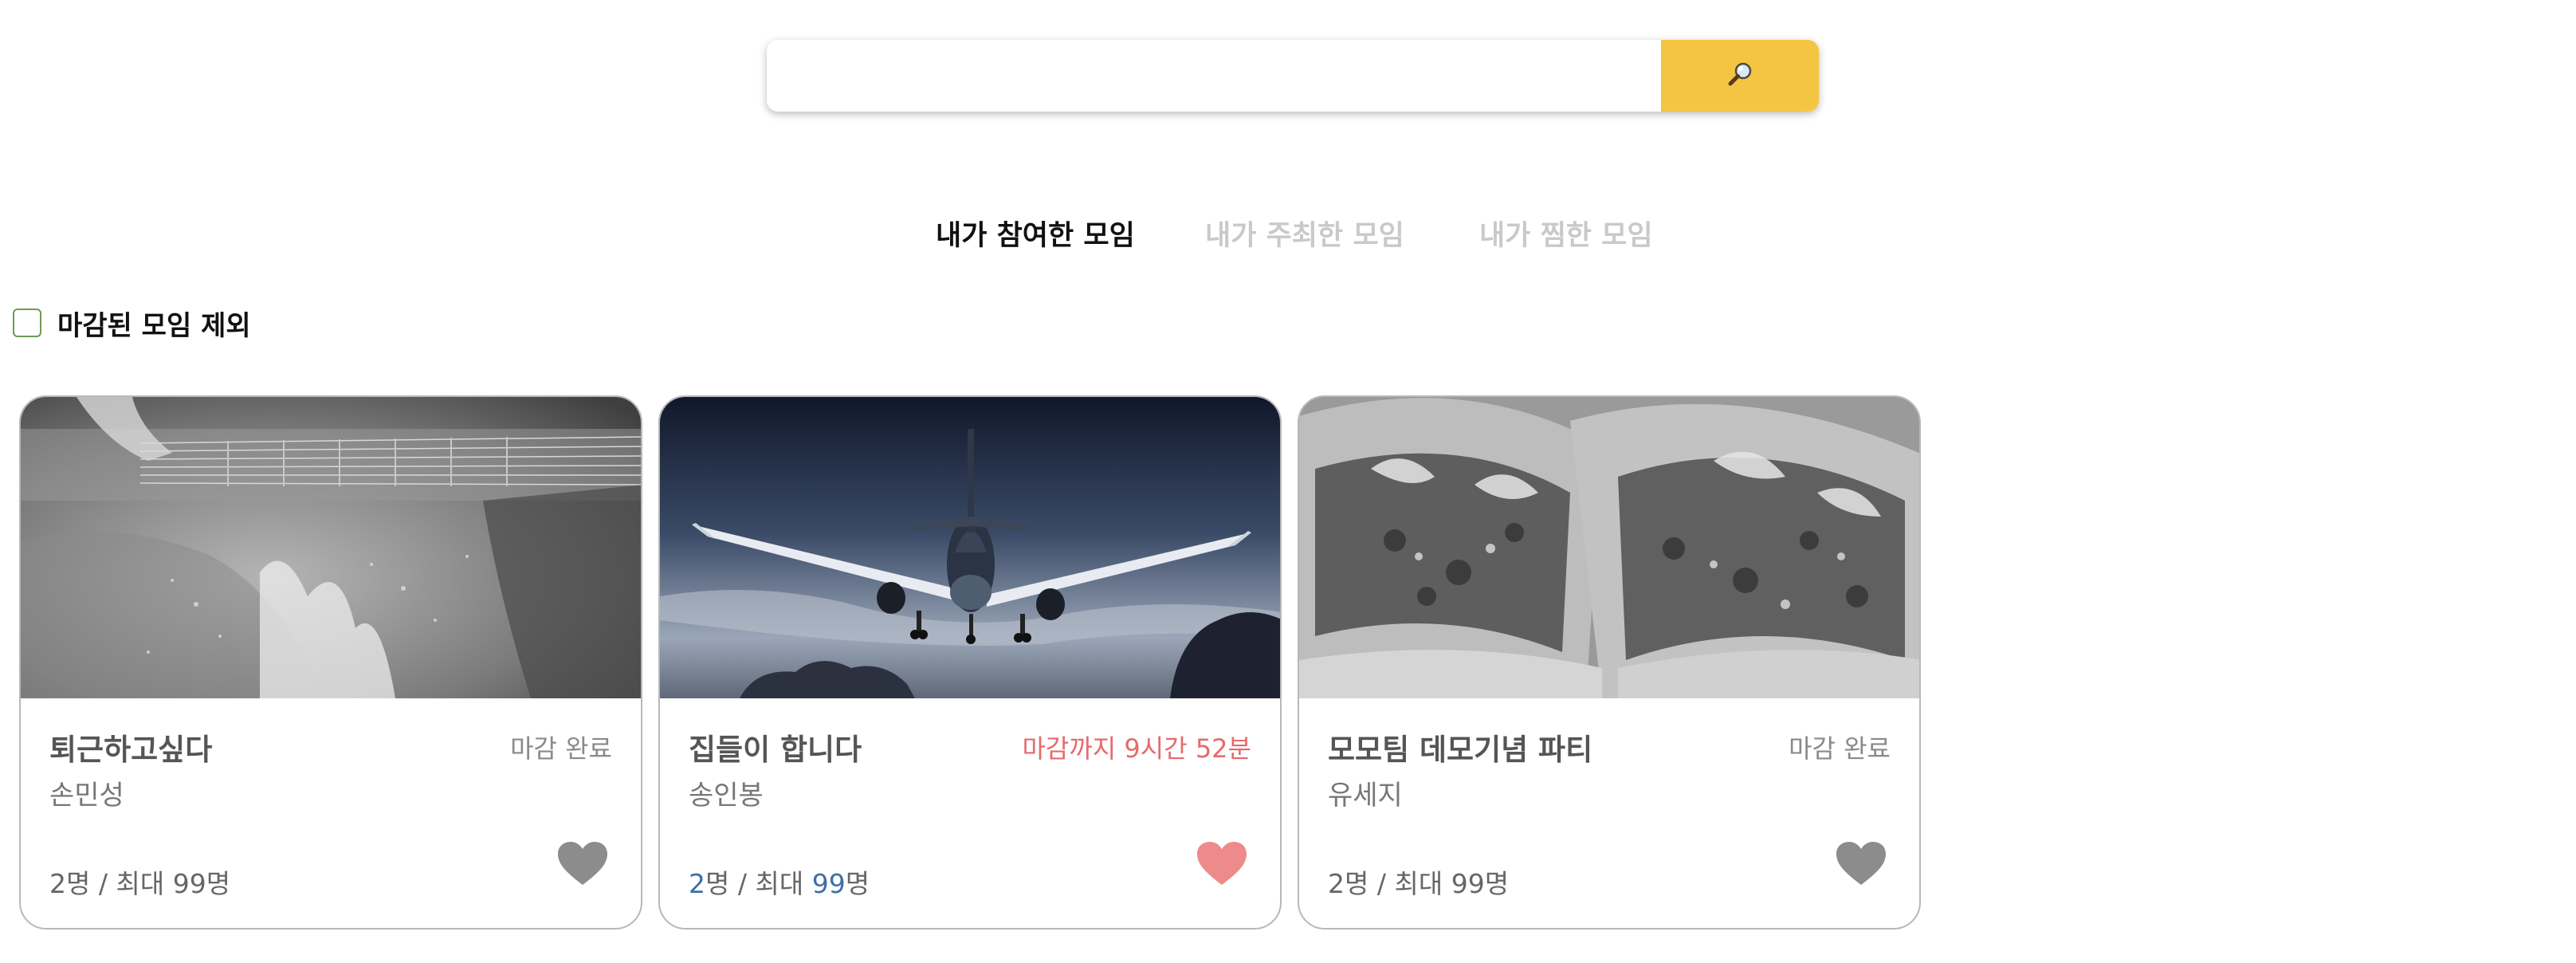 Image resolution: width=2576 pixels, height=963 pixels. I want to click on airplane-photo, so click(970, 547).